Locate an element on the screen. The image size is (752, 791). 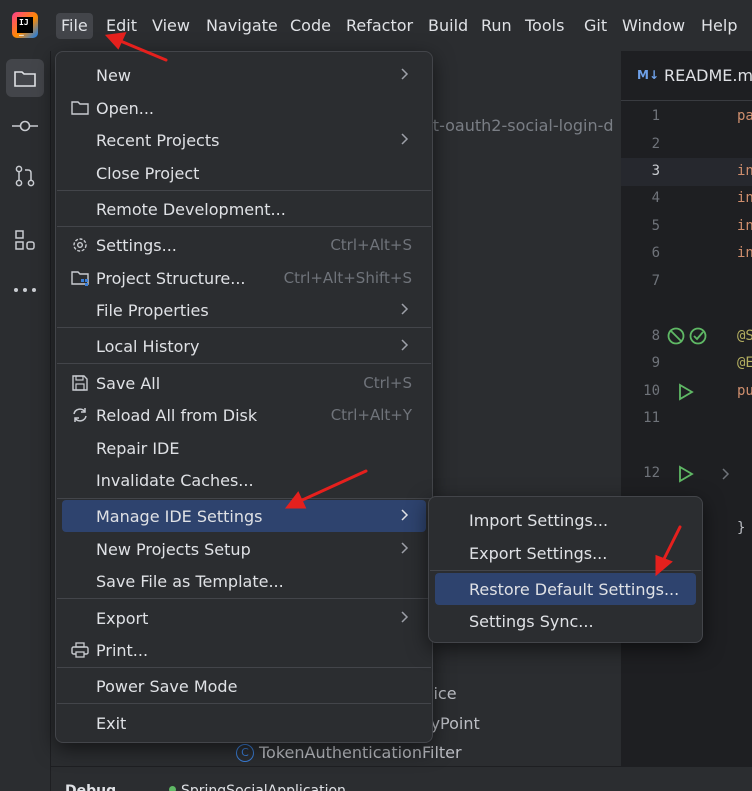
menu-item-exit: Exit is located at coordinates (244, 723).